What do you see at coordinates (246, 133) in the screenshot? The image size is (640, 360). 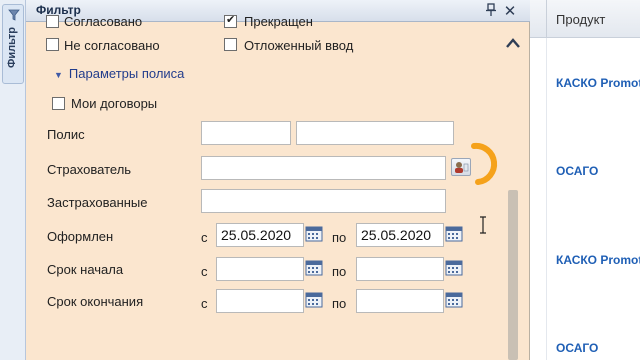 I see `policy-series-input` at bounding box center [246, 133].